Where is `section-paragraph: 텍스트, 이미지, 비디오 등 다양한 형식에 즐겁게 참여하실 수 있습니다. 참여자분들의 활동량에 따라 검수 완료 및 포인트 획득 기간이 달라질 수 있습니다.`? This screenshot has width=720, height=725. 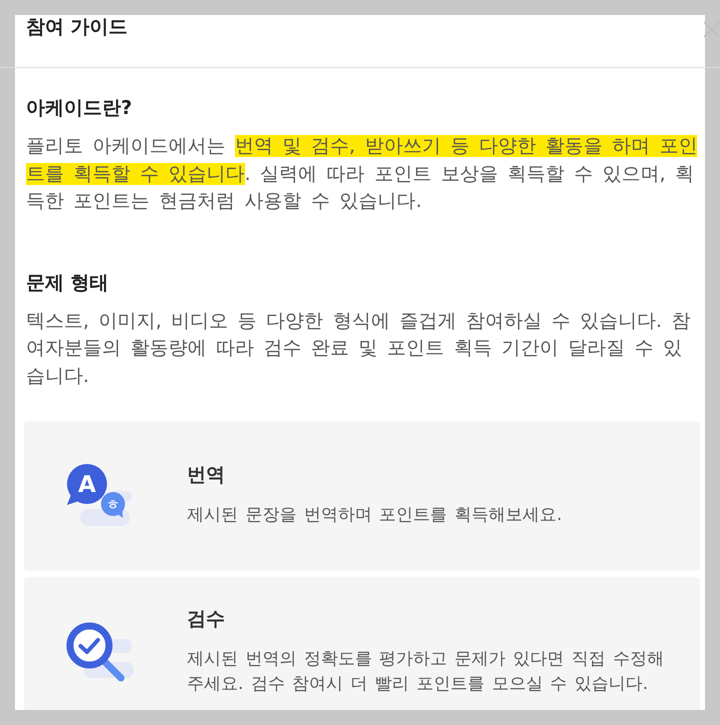
section-paragraph: 텍스트, 이미지, 비디오 등 다양한 형식에 즐겁게 참여하실 수 있습니다. 참여자분들의 활동량에 따라 검수 완료 및 포인트 획득 기간이 달라질 수 있습니다. is located at coordinates (359, 348).